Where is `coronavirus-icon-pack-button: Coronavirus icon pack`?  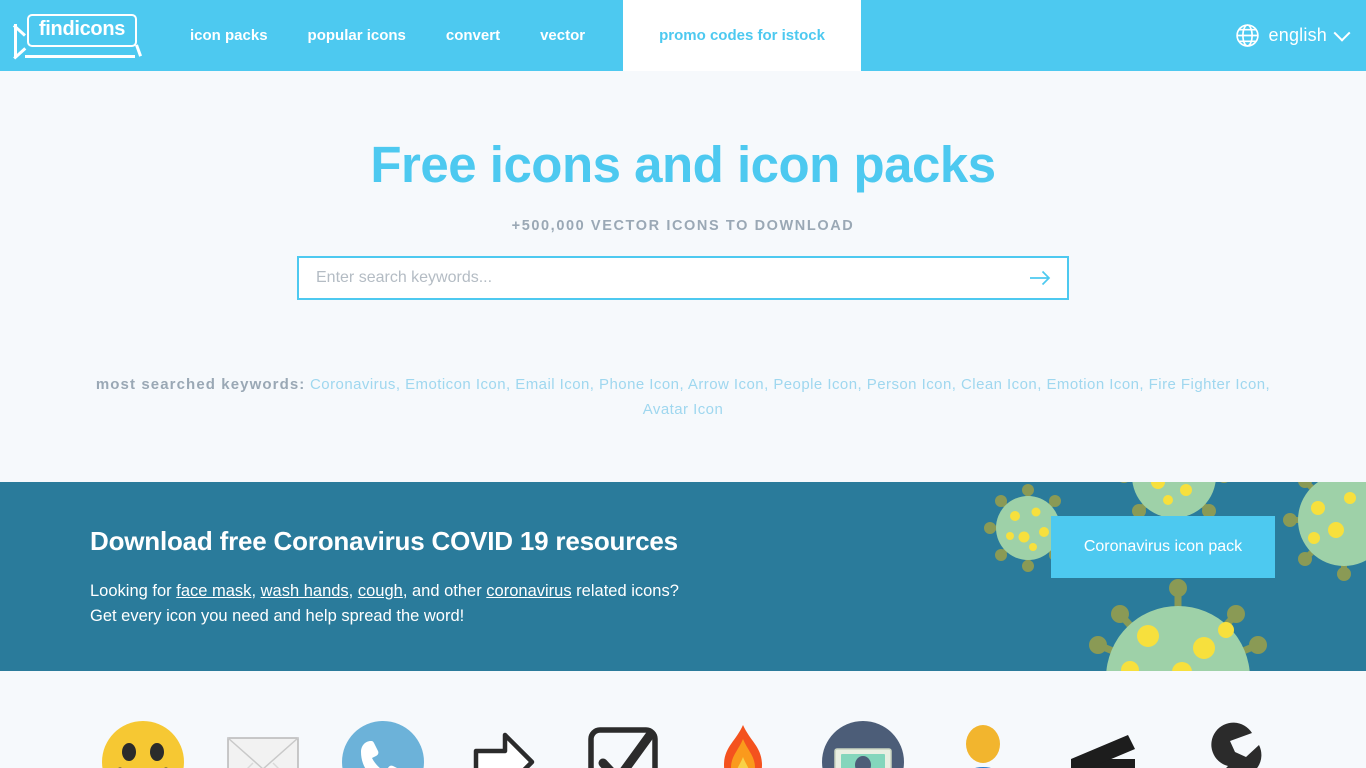 coronavirus-icon-pack-button: Coronavirus icon pack is located at coordinates (1163, 547).